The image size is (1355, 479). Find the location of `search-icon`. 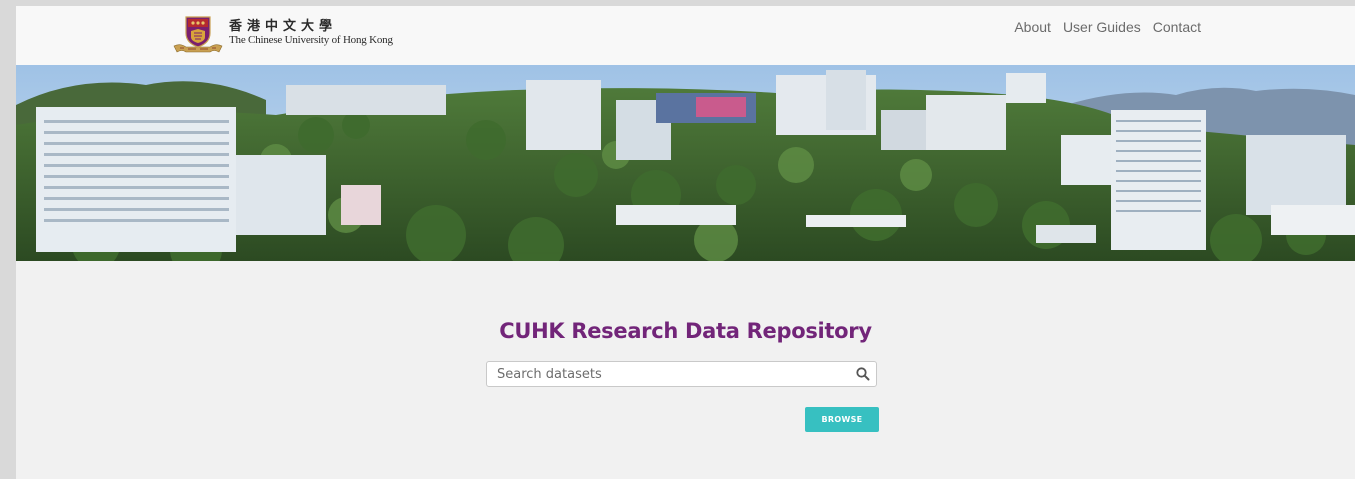

search-icon is located at coordinates (863, 374).